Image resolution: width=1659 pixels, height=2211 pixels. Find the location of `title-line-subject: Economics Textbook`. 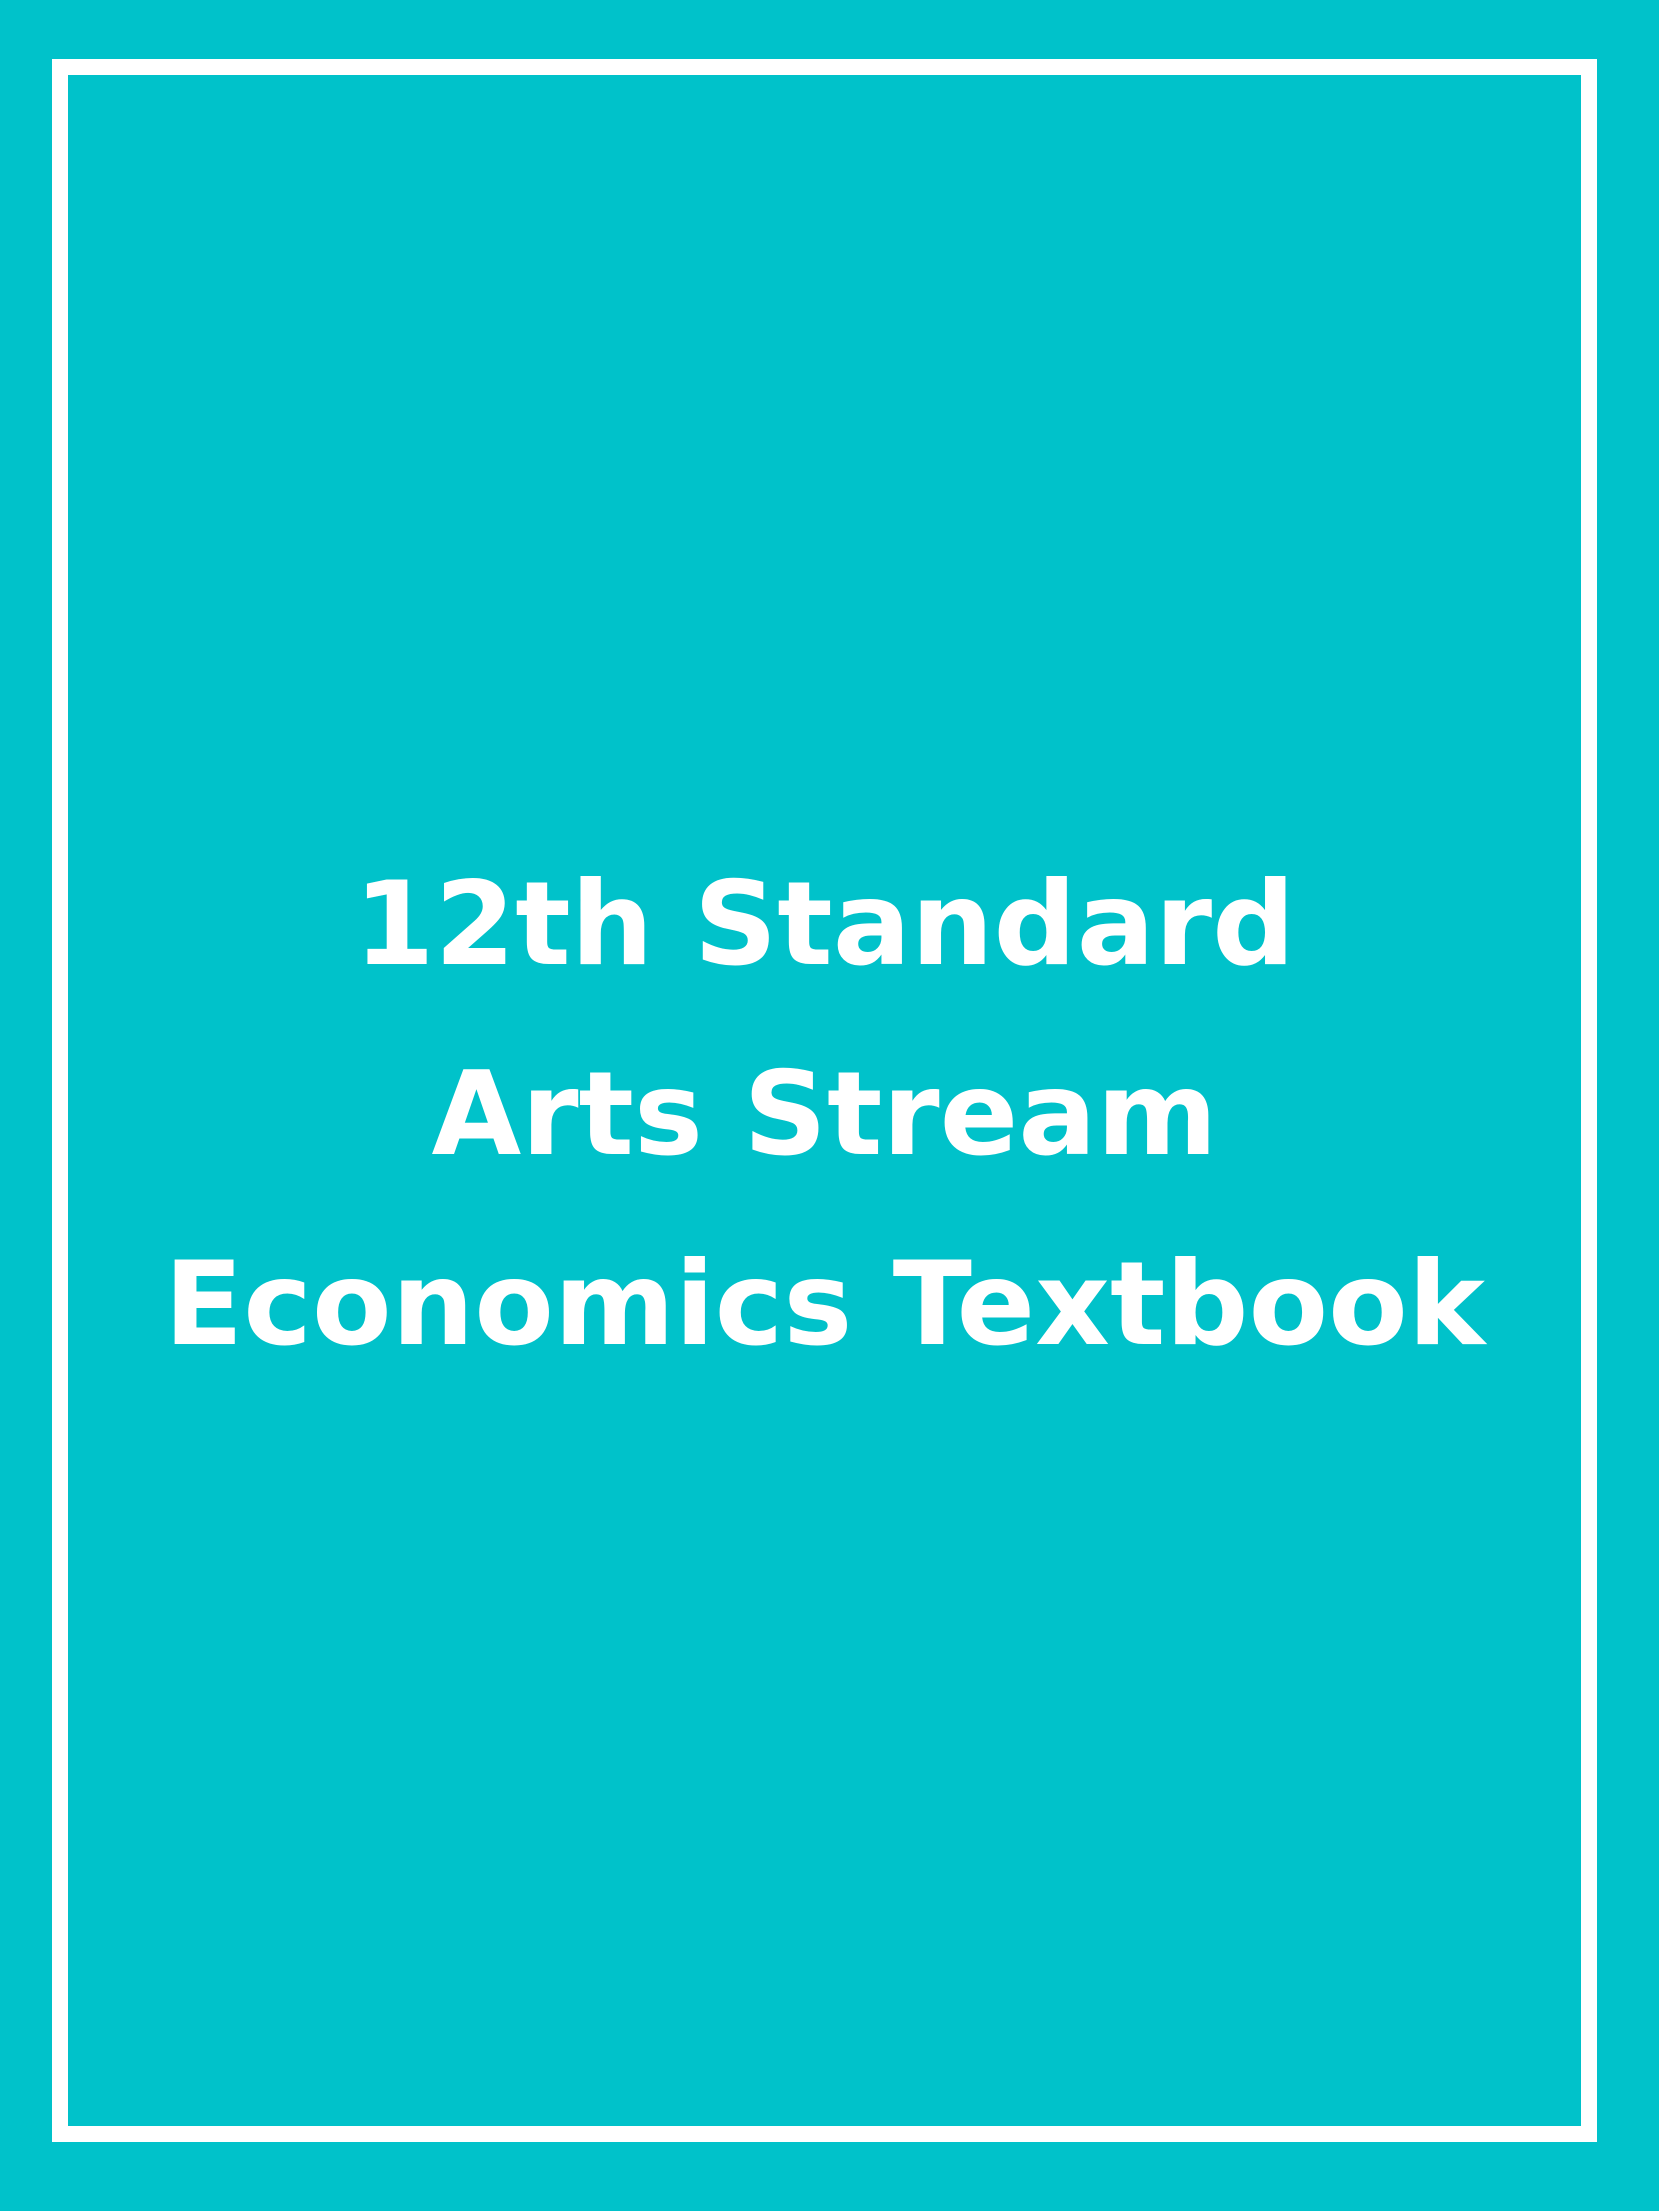

title-line-subject: Economics Textbook is located at coordinates (824, 1304).